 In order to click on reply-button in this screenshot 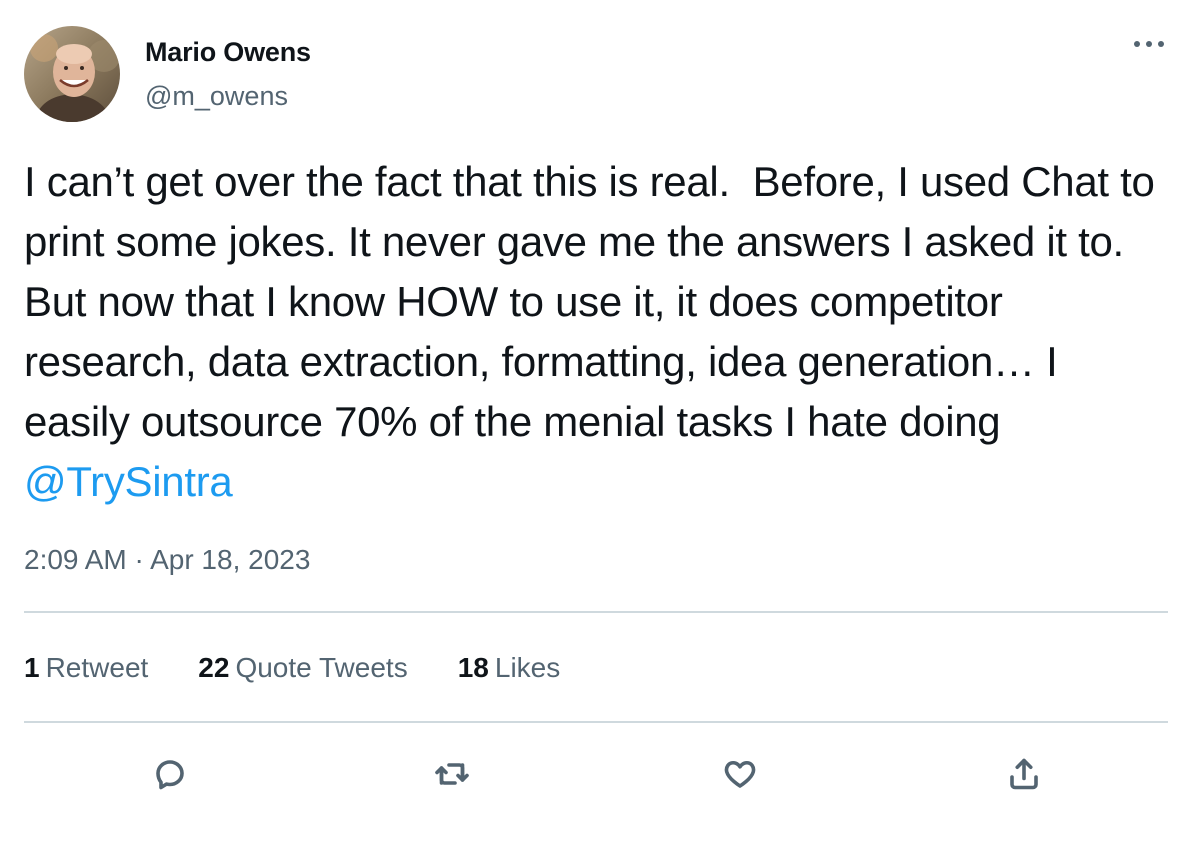, I will do `click(170, 774)`.